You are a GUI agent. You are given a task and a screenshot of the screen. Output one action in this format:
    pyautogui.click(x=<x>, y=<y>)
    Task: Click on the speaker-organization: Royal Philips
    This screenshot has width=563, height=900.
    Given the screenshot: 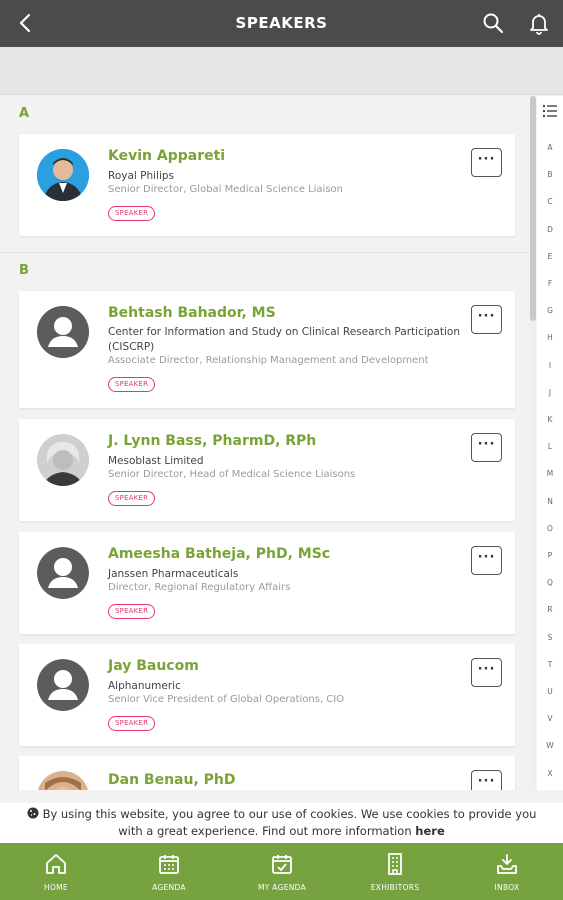 What is the action you would take?
    pyautogui.click(x=141, y=176)
    